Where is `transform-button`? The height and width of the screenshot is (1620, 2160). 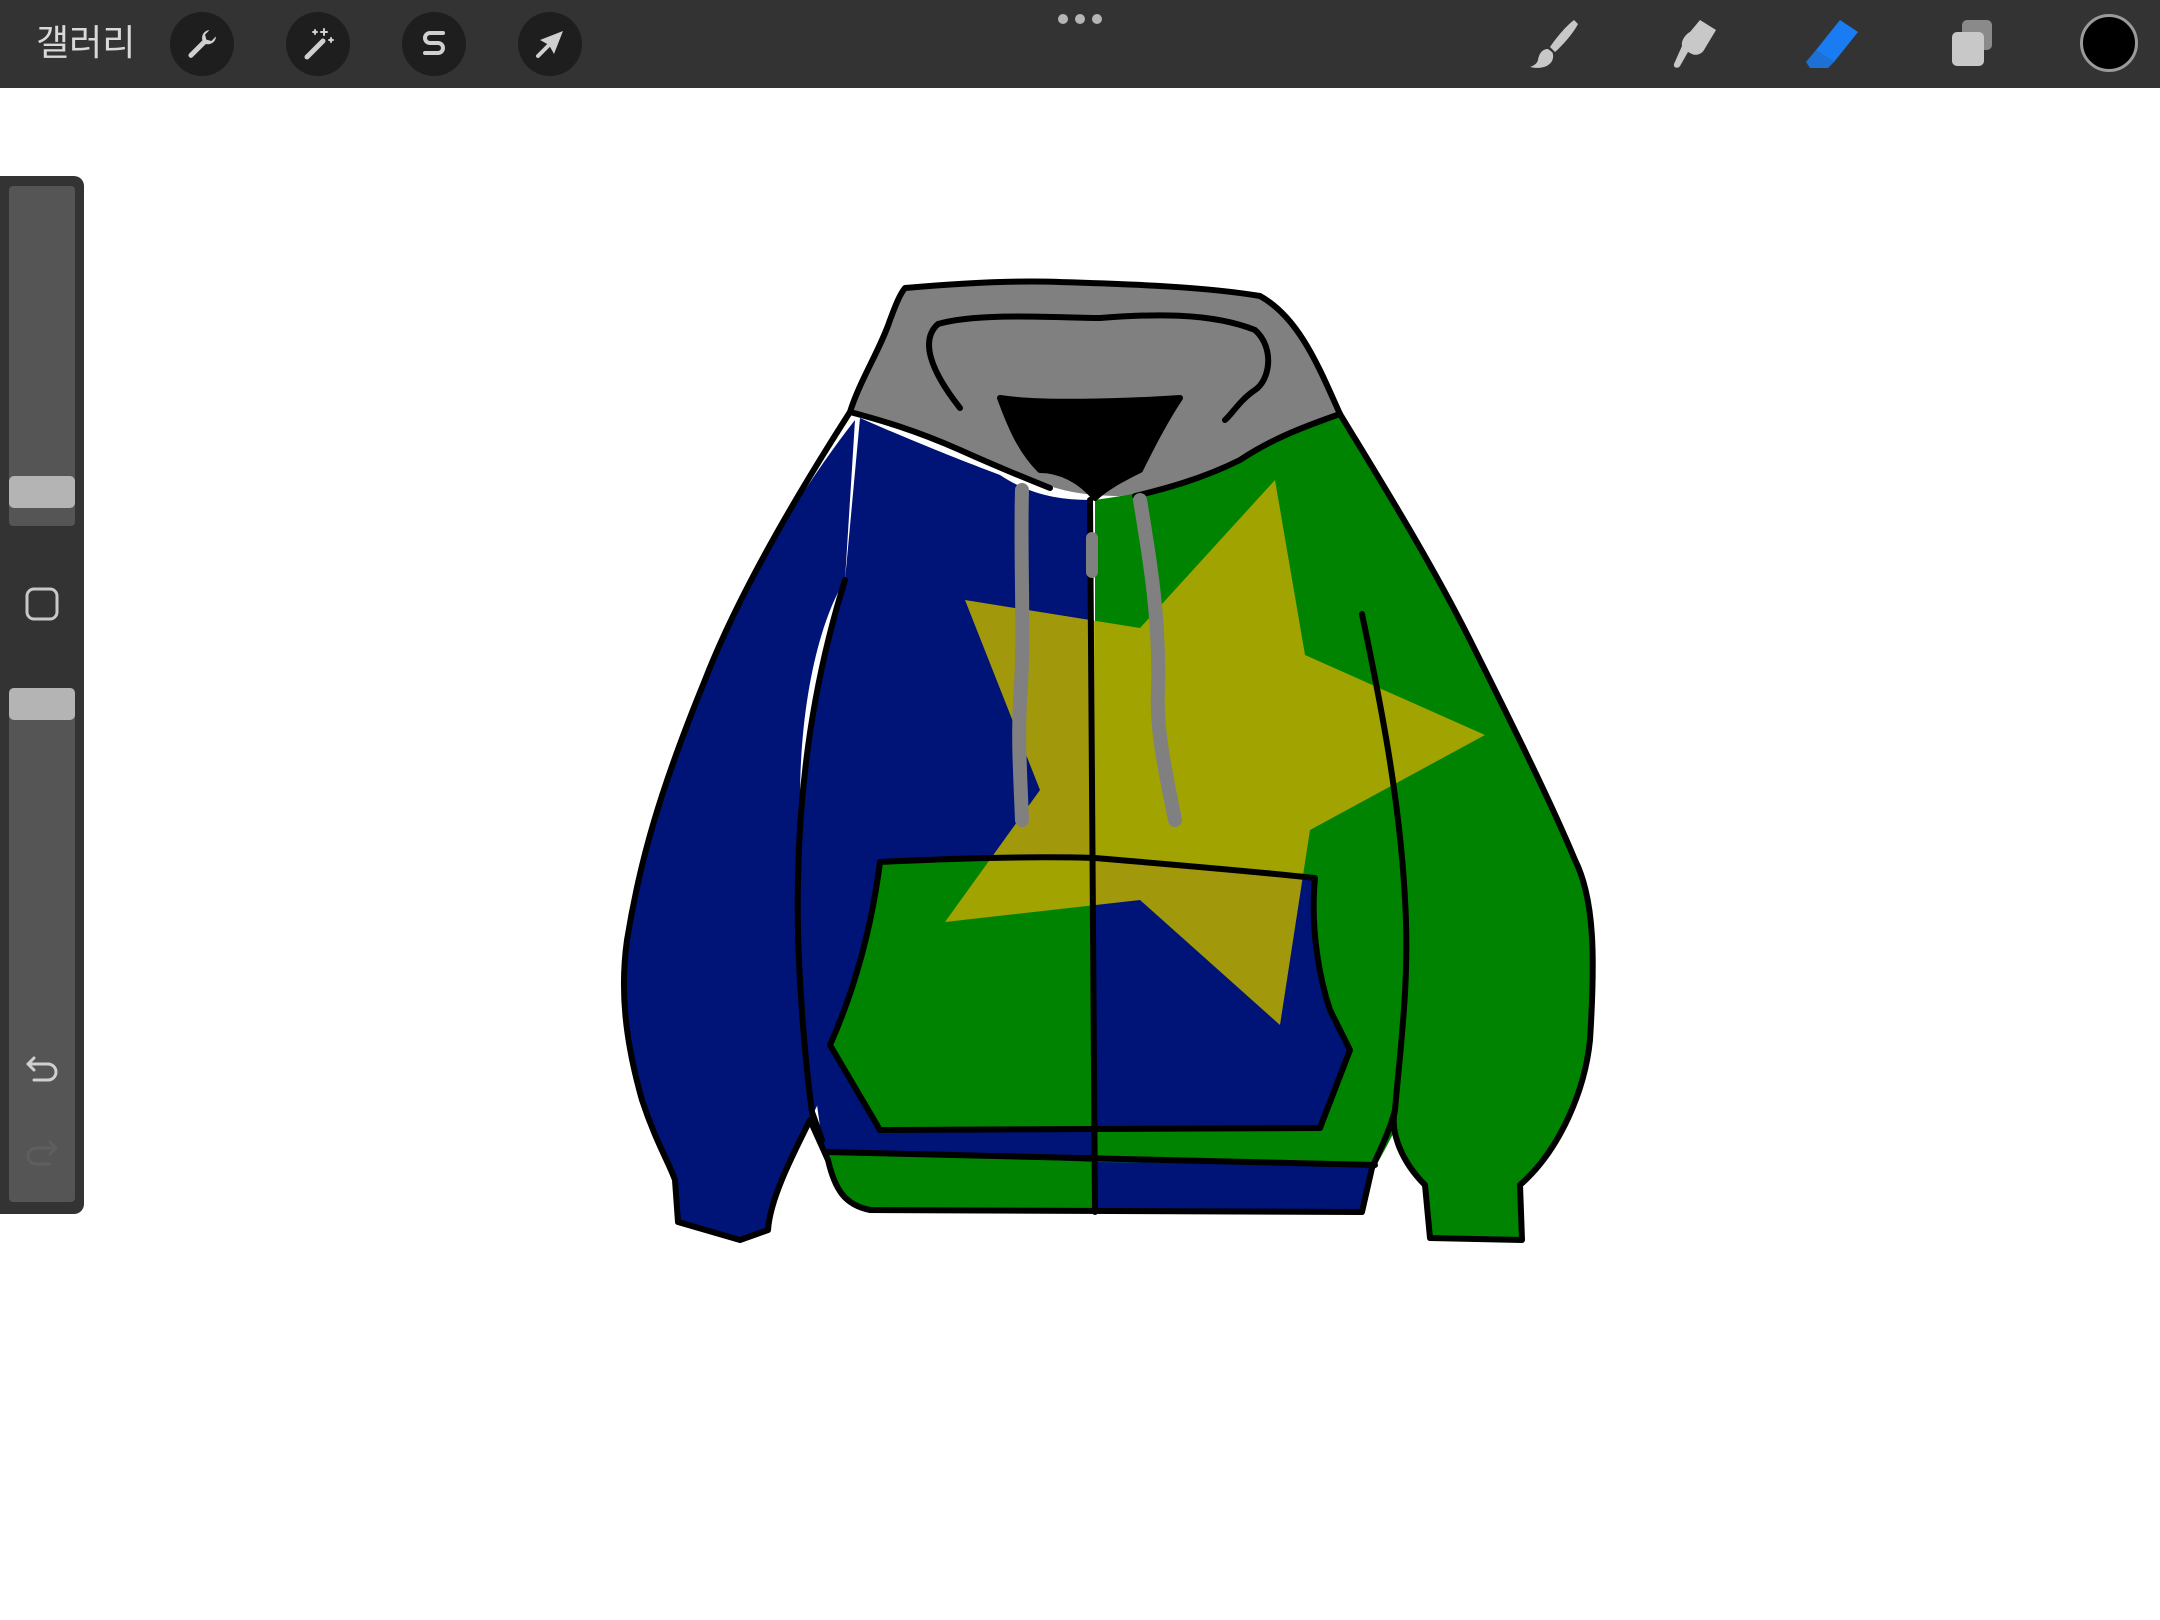
transform-button is located at coordinates (550, 44).